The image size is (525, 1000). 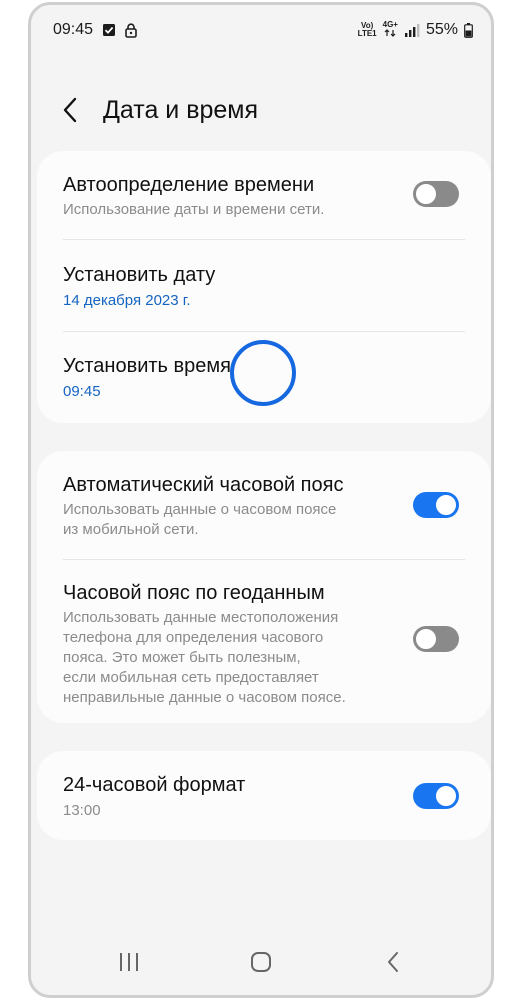 I want to click on geo-timezone-subtitle-3: пояса. Это может быть полезным,, so click(x=182, y=657).